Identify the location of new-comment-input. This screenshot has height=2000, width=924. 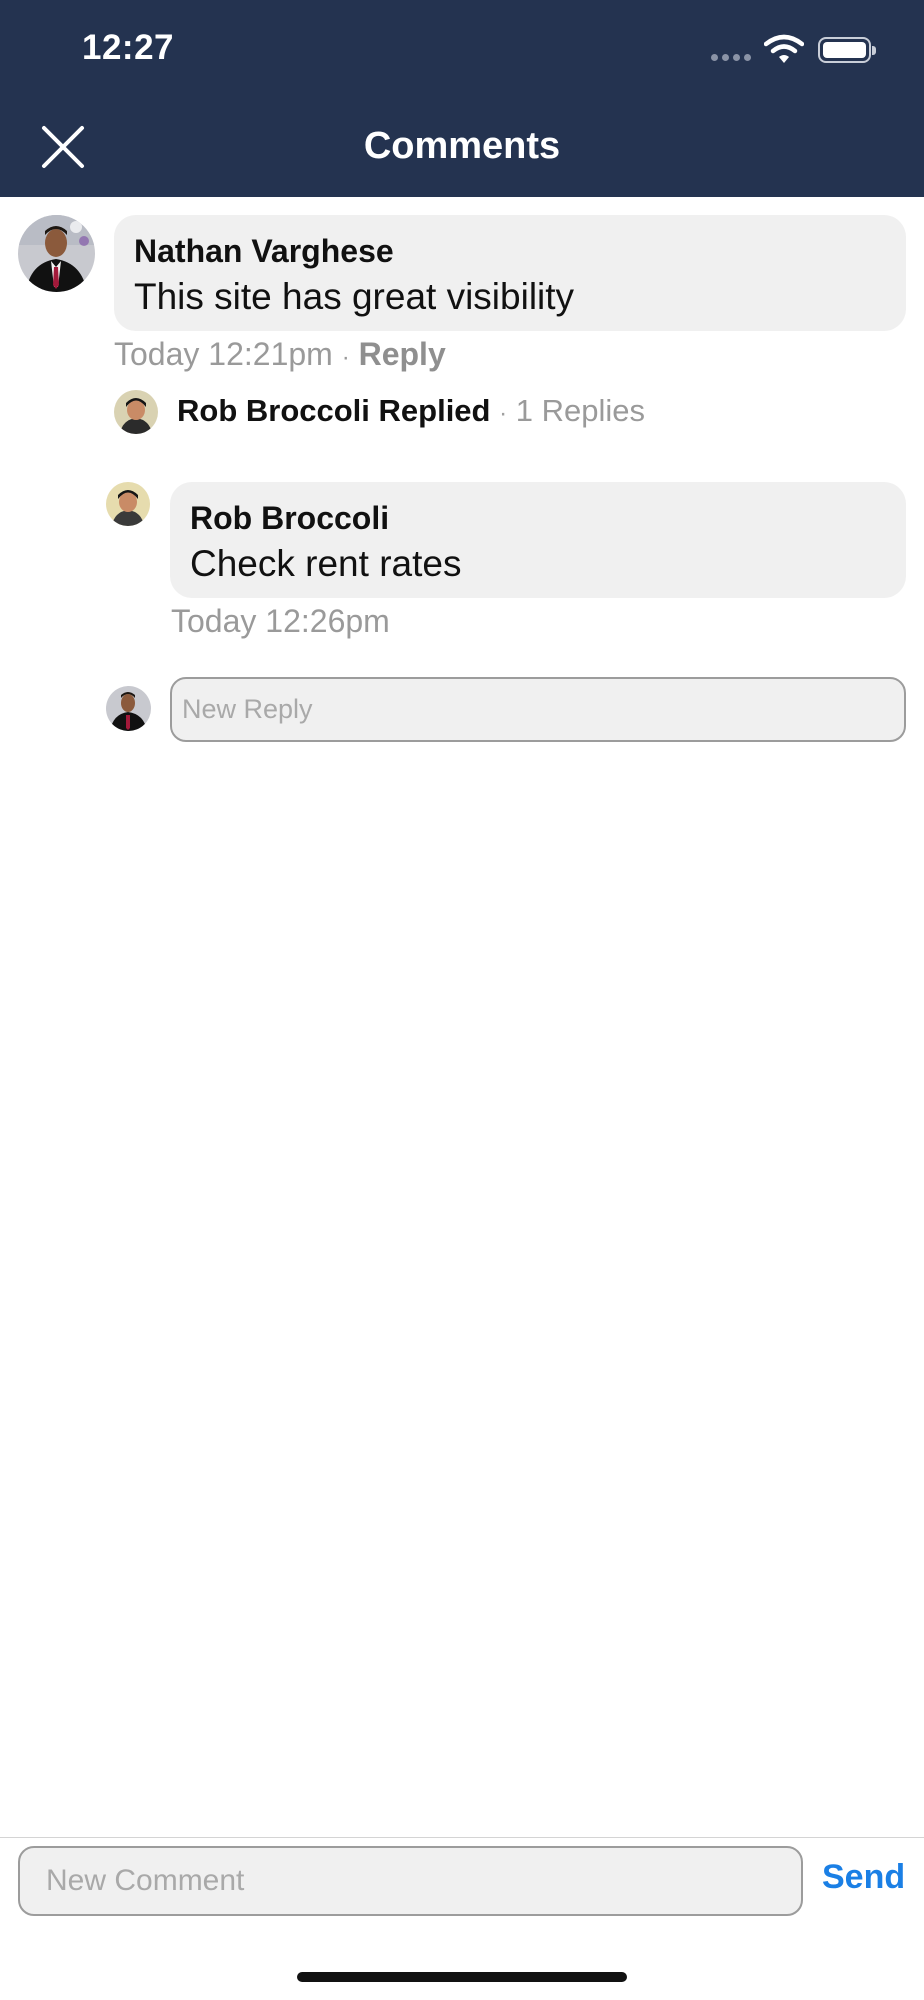
(410, 1881).